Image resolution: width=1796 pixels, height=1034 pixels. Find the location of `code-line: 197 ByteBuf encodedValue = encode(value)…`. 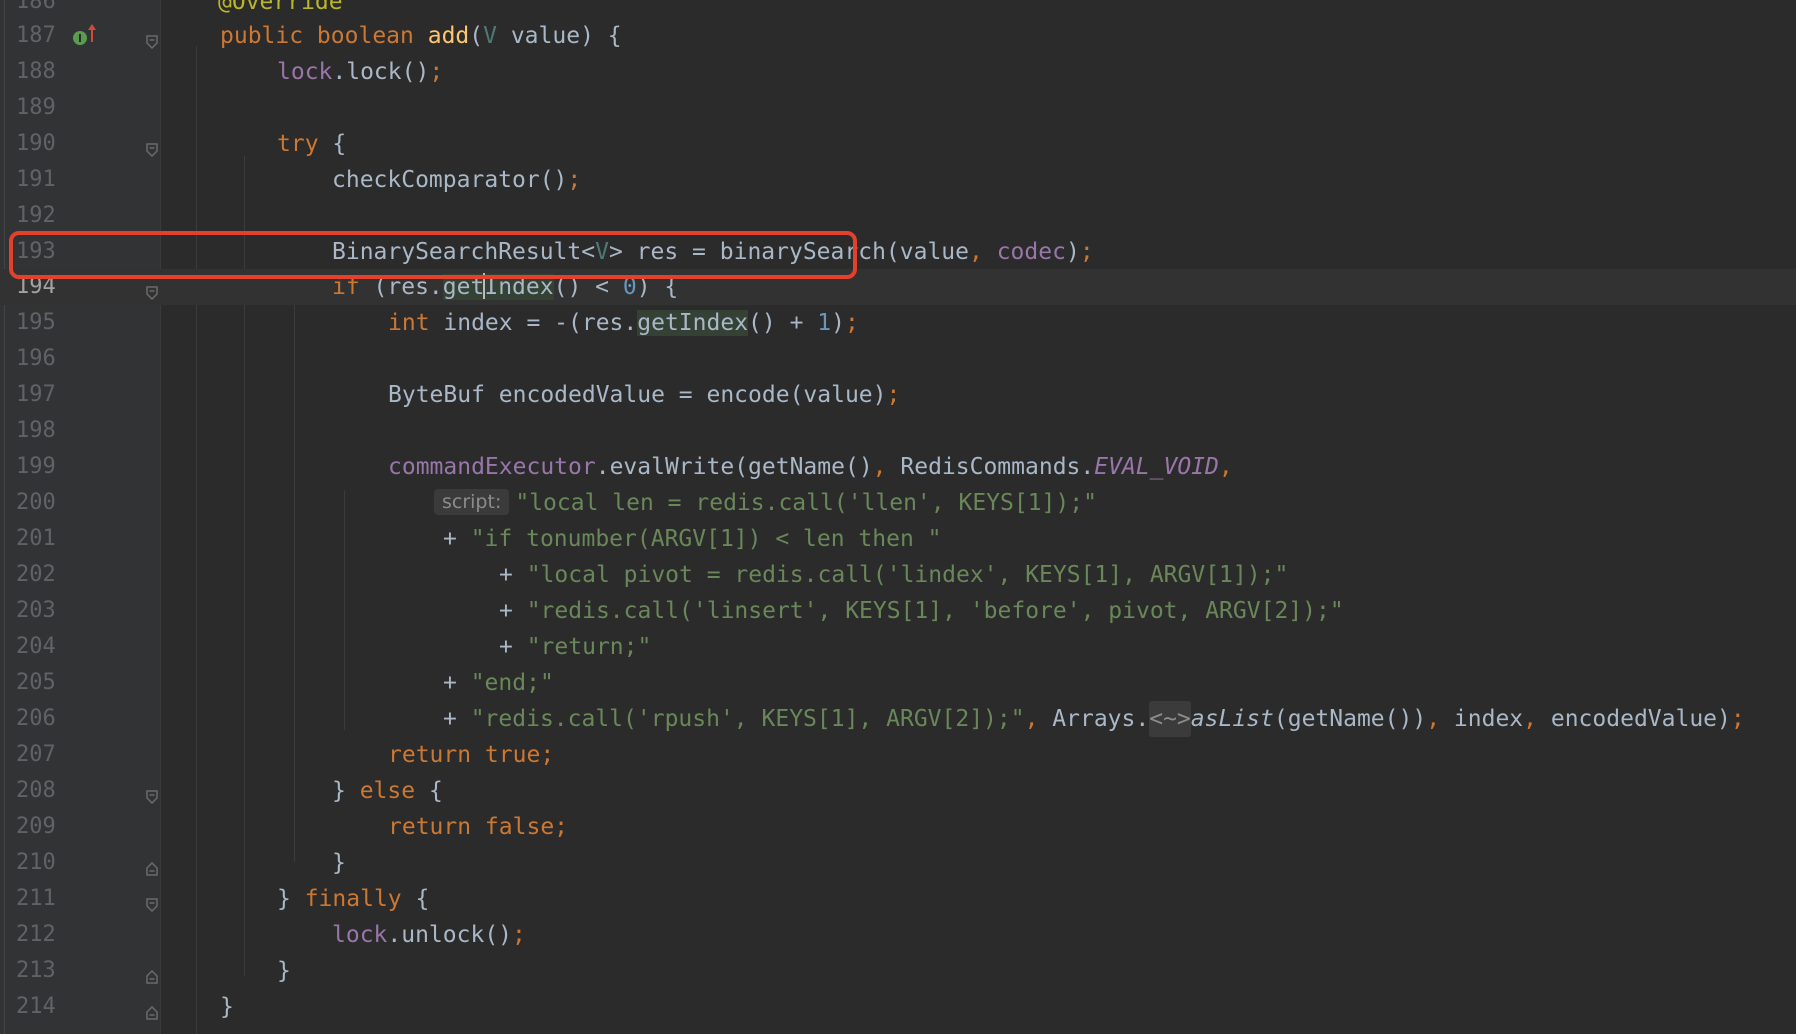

code-line: 197 ByteBuf encodedValue = encode(value)… is located at coordinates (898, 395).